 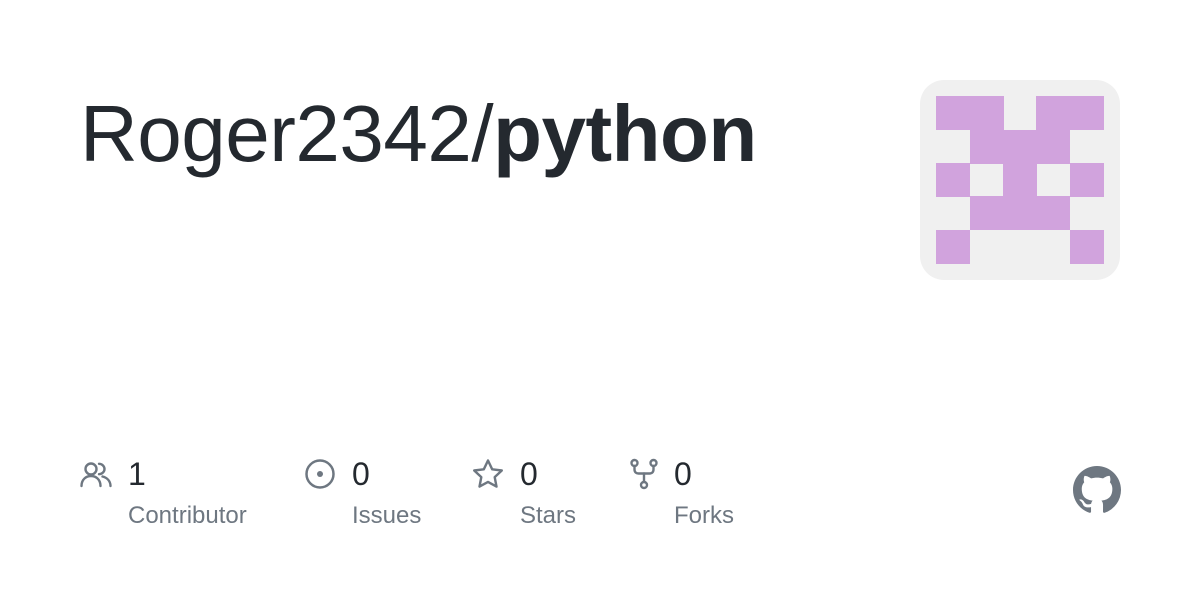 What do you see at coordinates (96, 475) in the screenshot?
I see `people-icon` at bounding box center [96, 475].